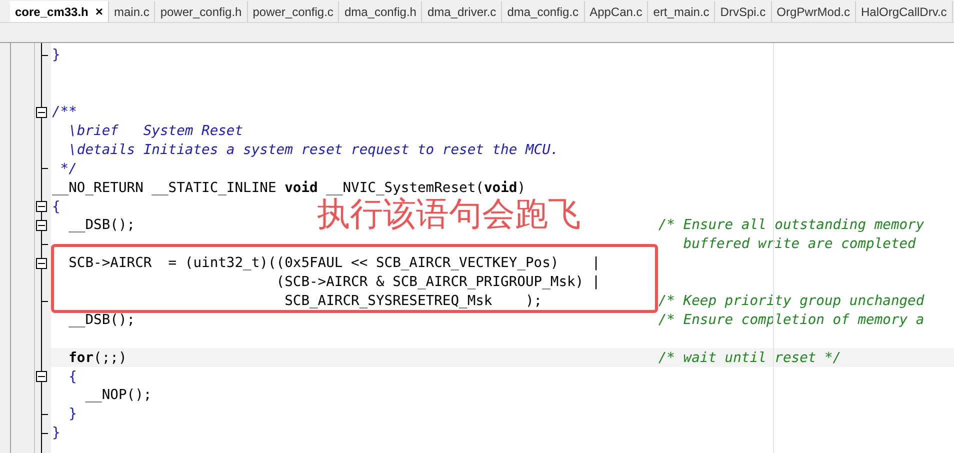  I want to click on doc-comment-line: /**, so click(64, 112).